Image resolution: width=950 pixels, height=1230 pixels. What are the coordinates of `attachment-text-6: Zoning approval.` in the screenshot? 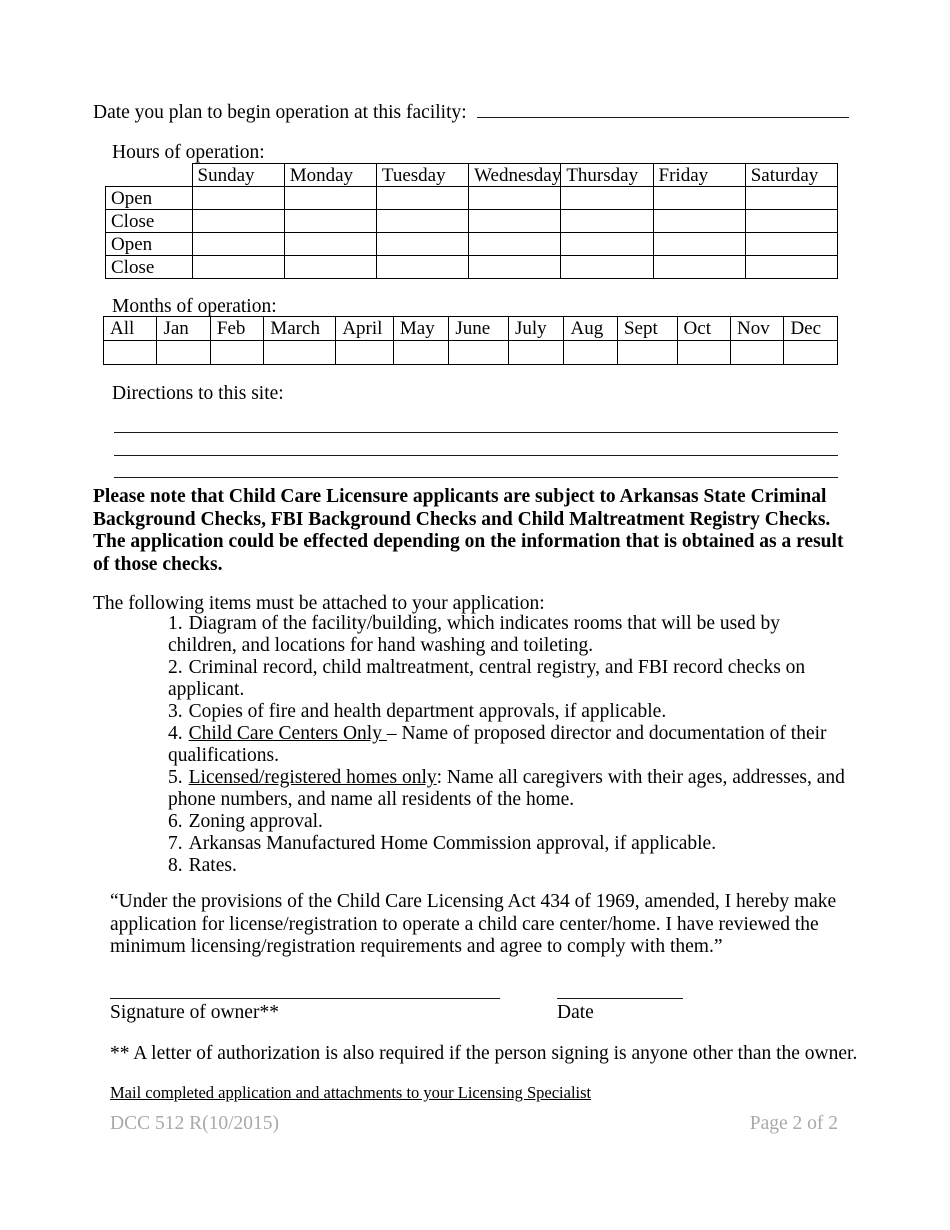 It's located at (255, 821).